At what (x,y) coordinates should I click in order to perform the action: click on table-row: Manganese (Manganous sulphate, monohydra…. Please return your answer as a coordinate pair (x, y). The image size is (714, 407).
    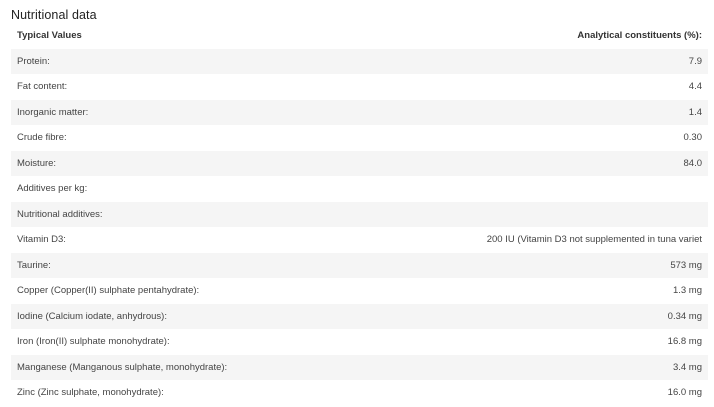
    Looking at the image, I should click on (359, 367).